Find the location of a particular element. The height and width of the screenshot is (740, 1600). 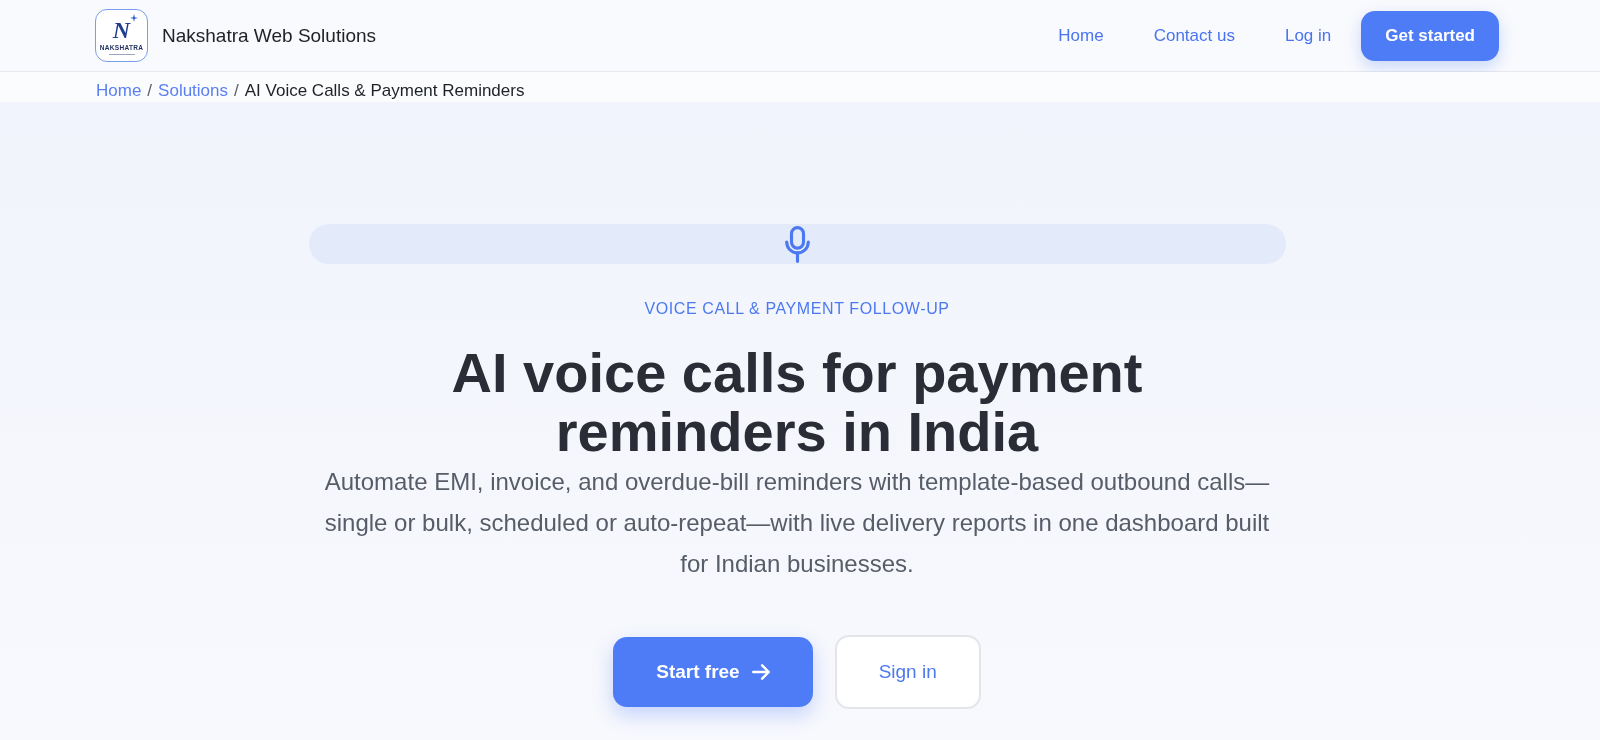

microphone-icon is located at coordinates (797, 244).